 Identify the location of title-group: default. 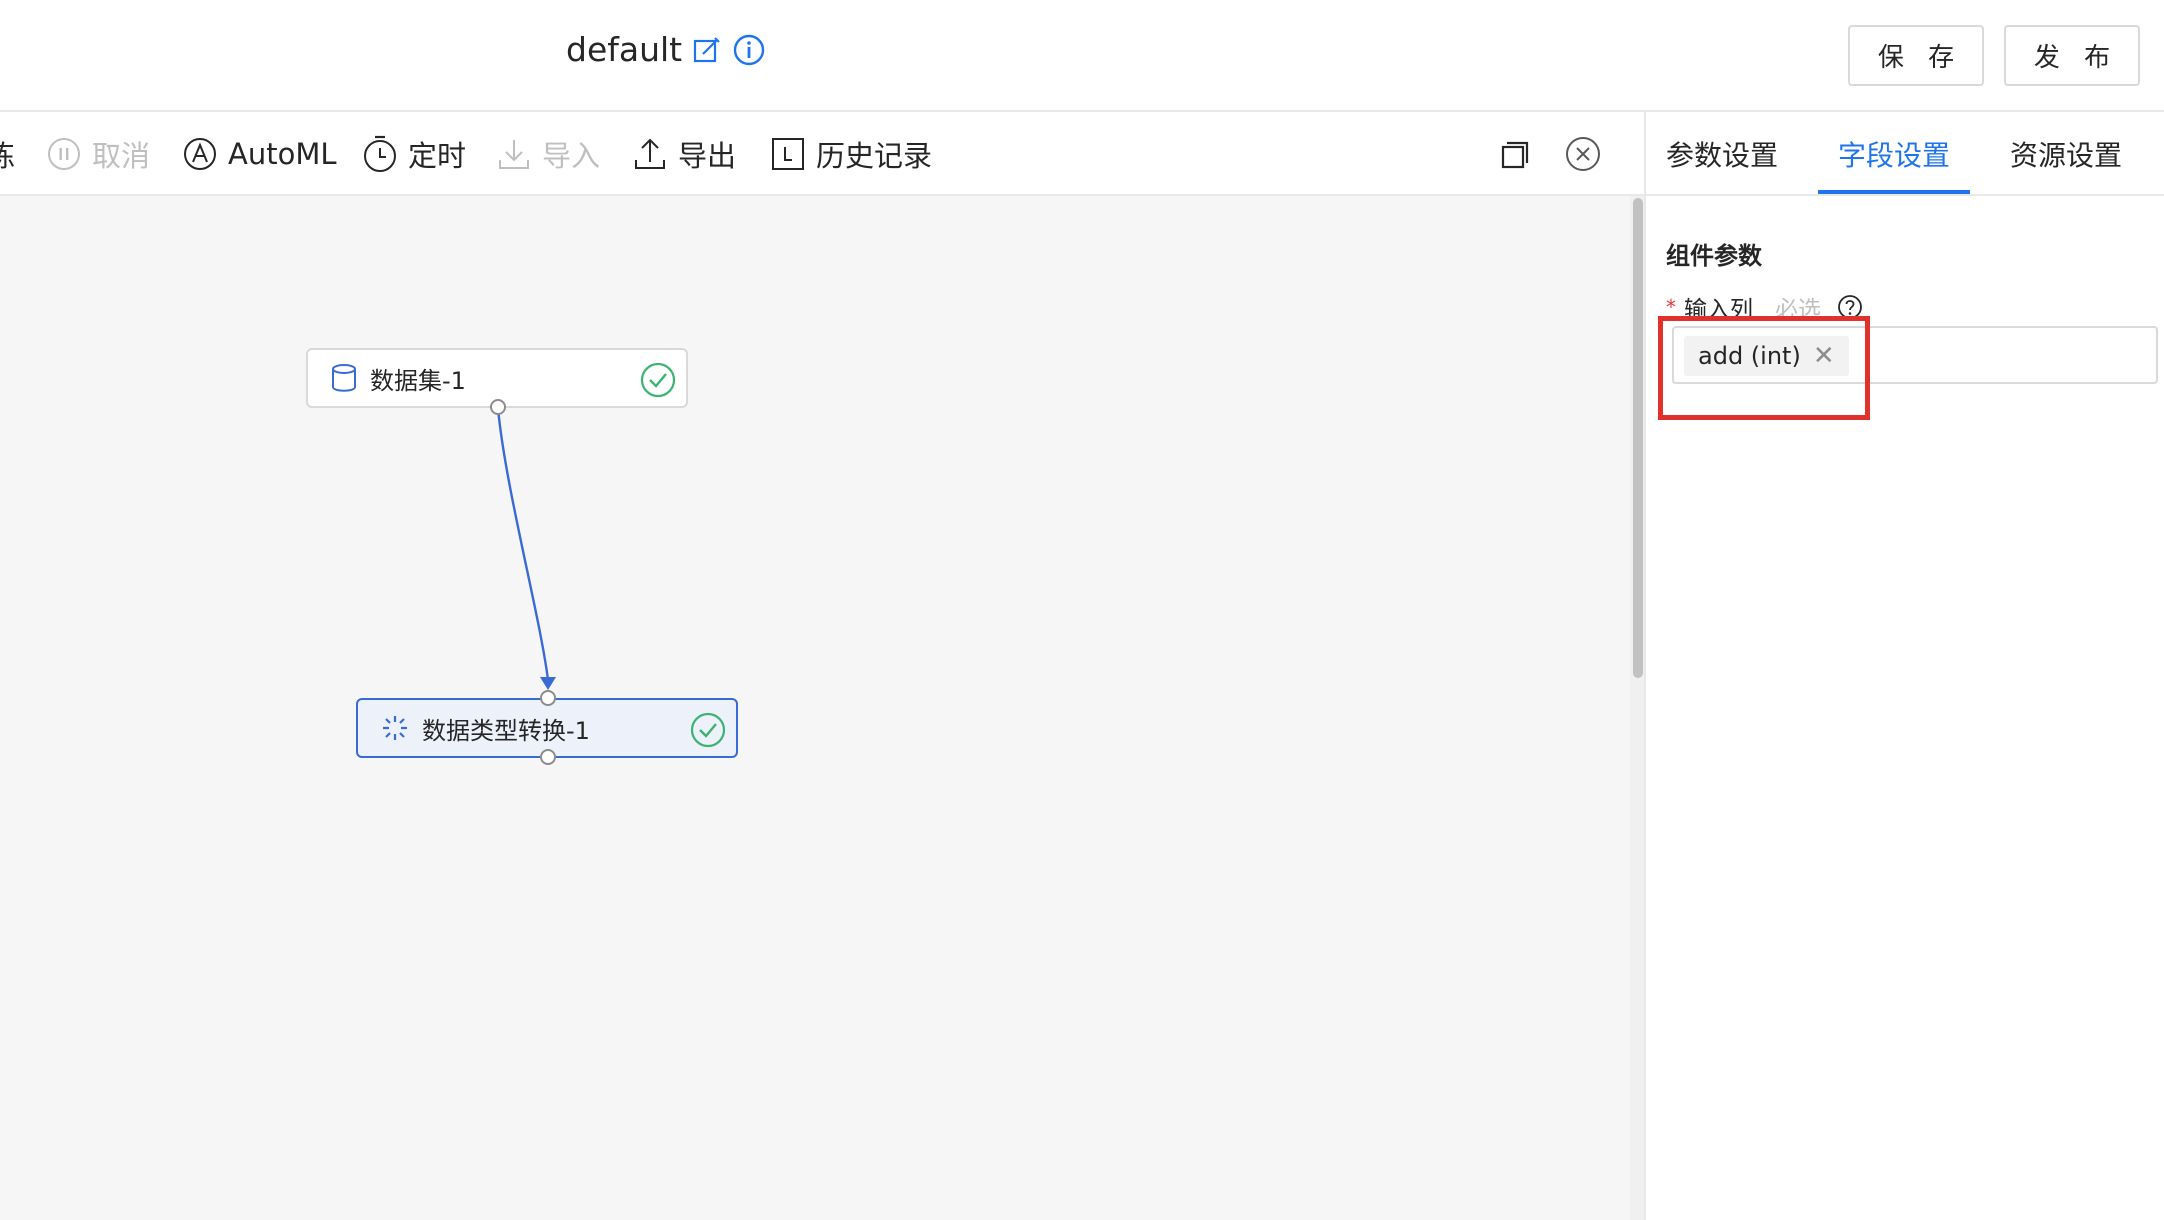
(666, 49).